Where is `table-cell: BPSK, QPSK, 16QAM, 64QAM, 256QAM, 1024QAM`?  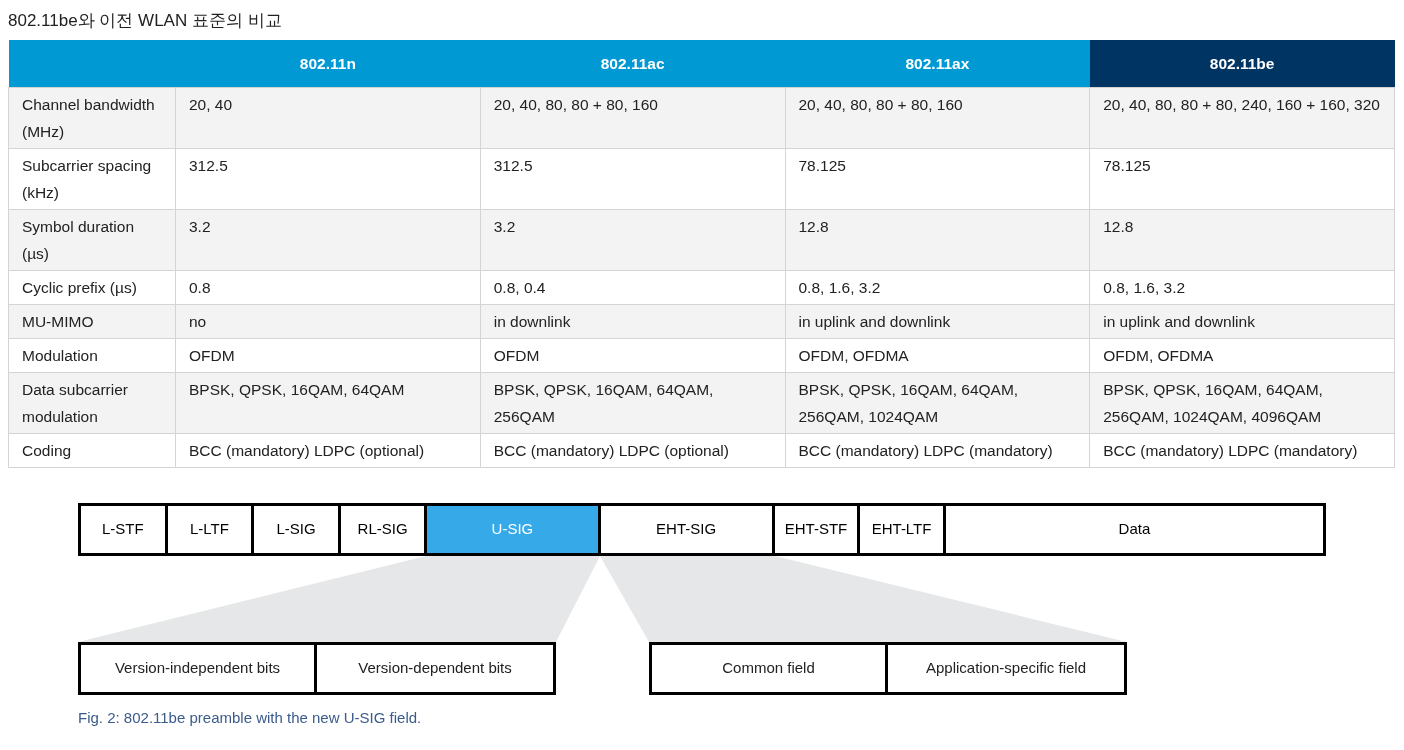 table-cell: BPSK, QPSK, 16QAM, 64QAM, 256QAM, 1024QAM is located at coordinates (937, 402).